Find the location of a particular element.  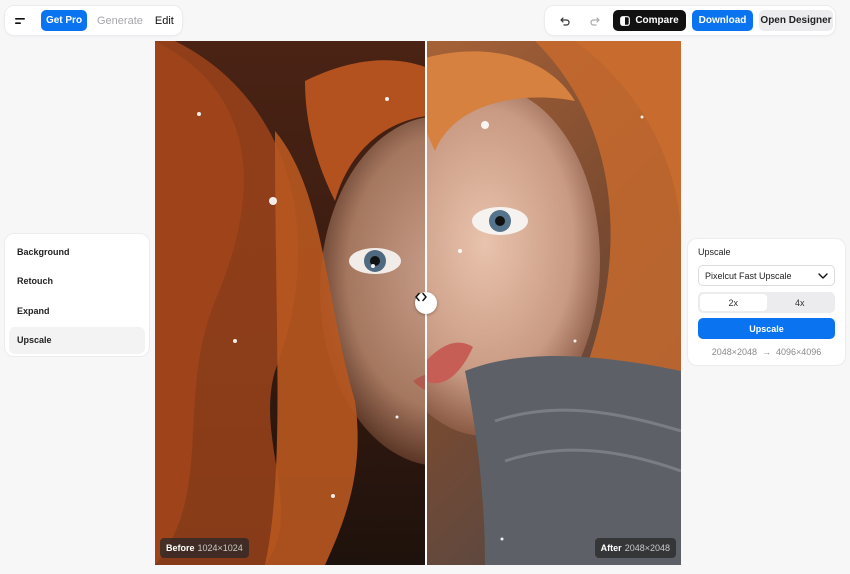

compare-label: Compare is located at coordinates (657, 20).